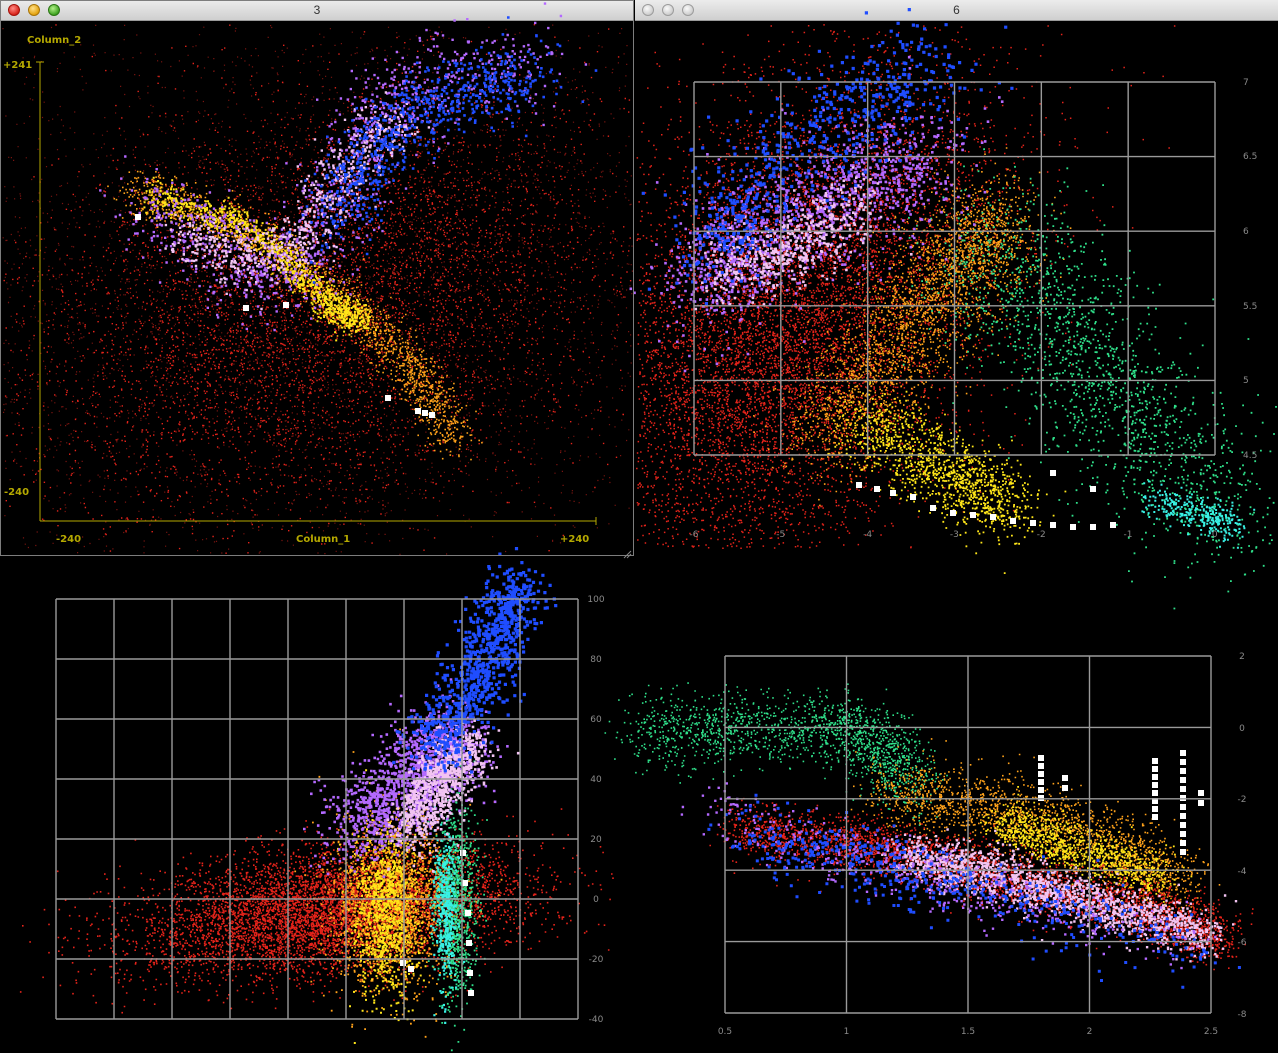  What do you see at coordinates (954, 535) in the screenshot?
I see `x-tick-label: -3` at bounding box center [954, 535].